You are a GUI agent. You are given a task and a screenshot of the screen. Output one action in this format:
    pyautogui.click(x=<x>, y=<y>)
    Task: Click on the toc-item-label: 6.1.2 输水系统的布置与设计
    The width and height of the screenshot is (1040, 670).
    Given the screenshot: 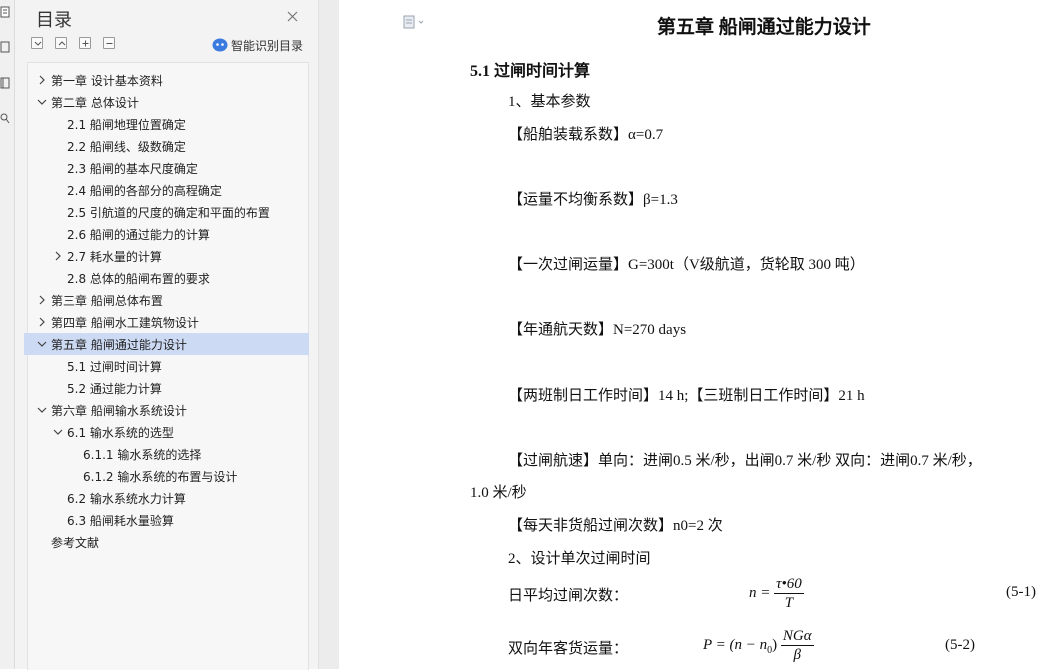 What is the action you would take?
    pyautogui.click(x=160, y=476)
    